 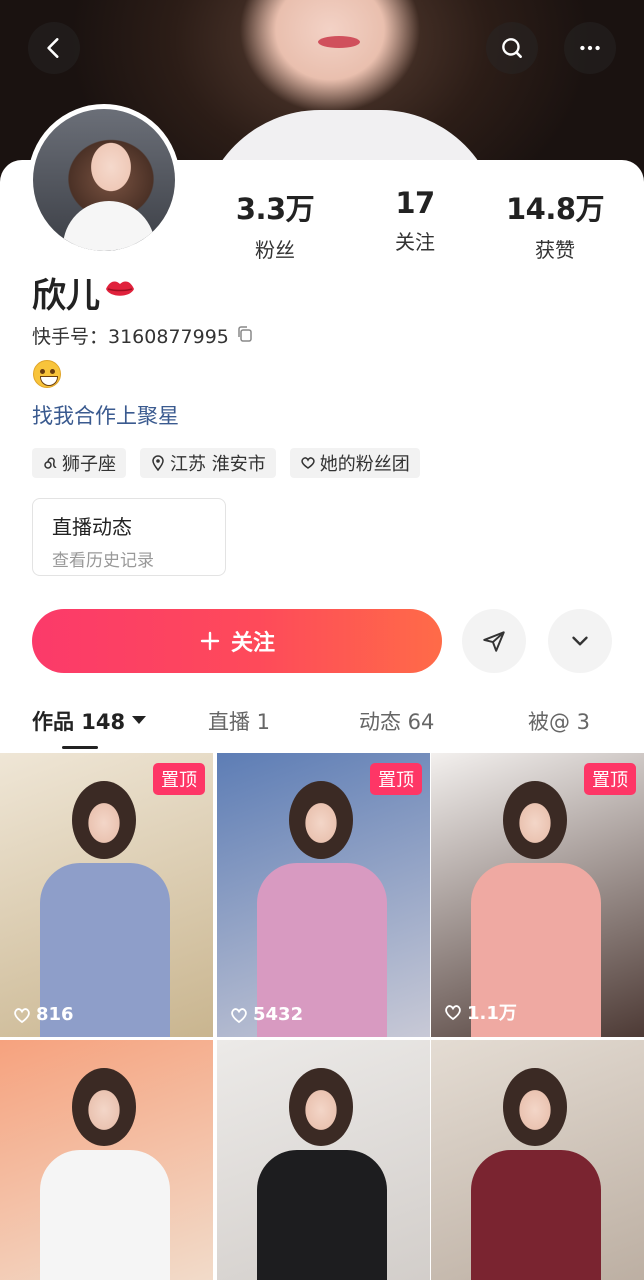 I want to click on profile-tags: 狮子座 江苏 淮安市 她的粉丝团, so click(x=226, y=463).